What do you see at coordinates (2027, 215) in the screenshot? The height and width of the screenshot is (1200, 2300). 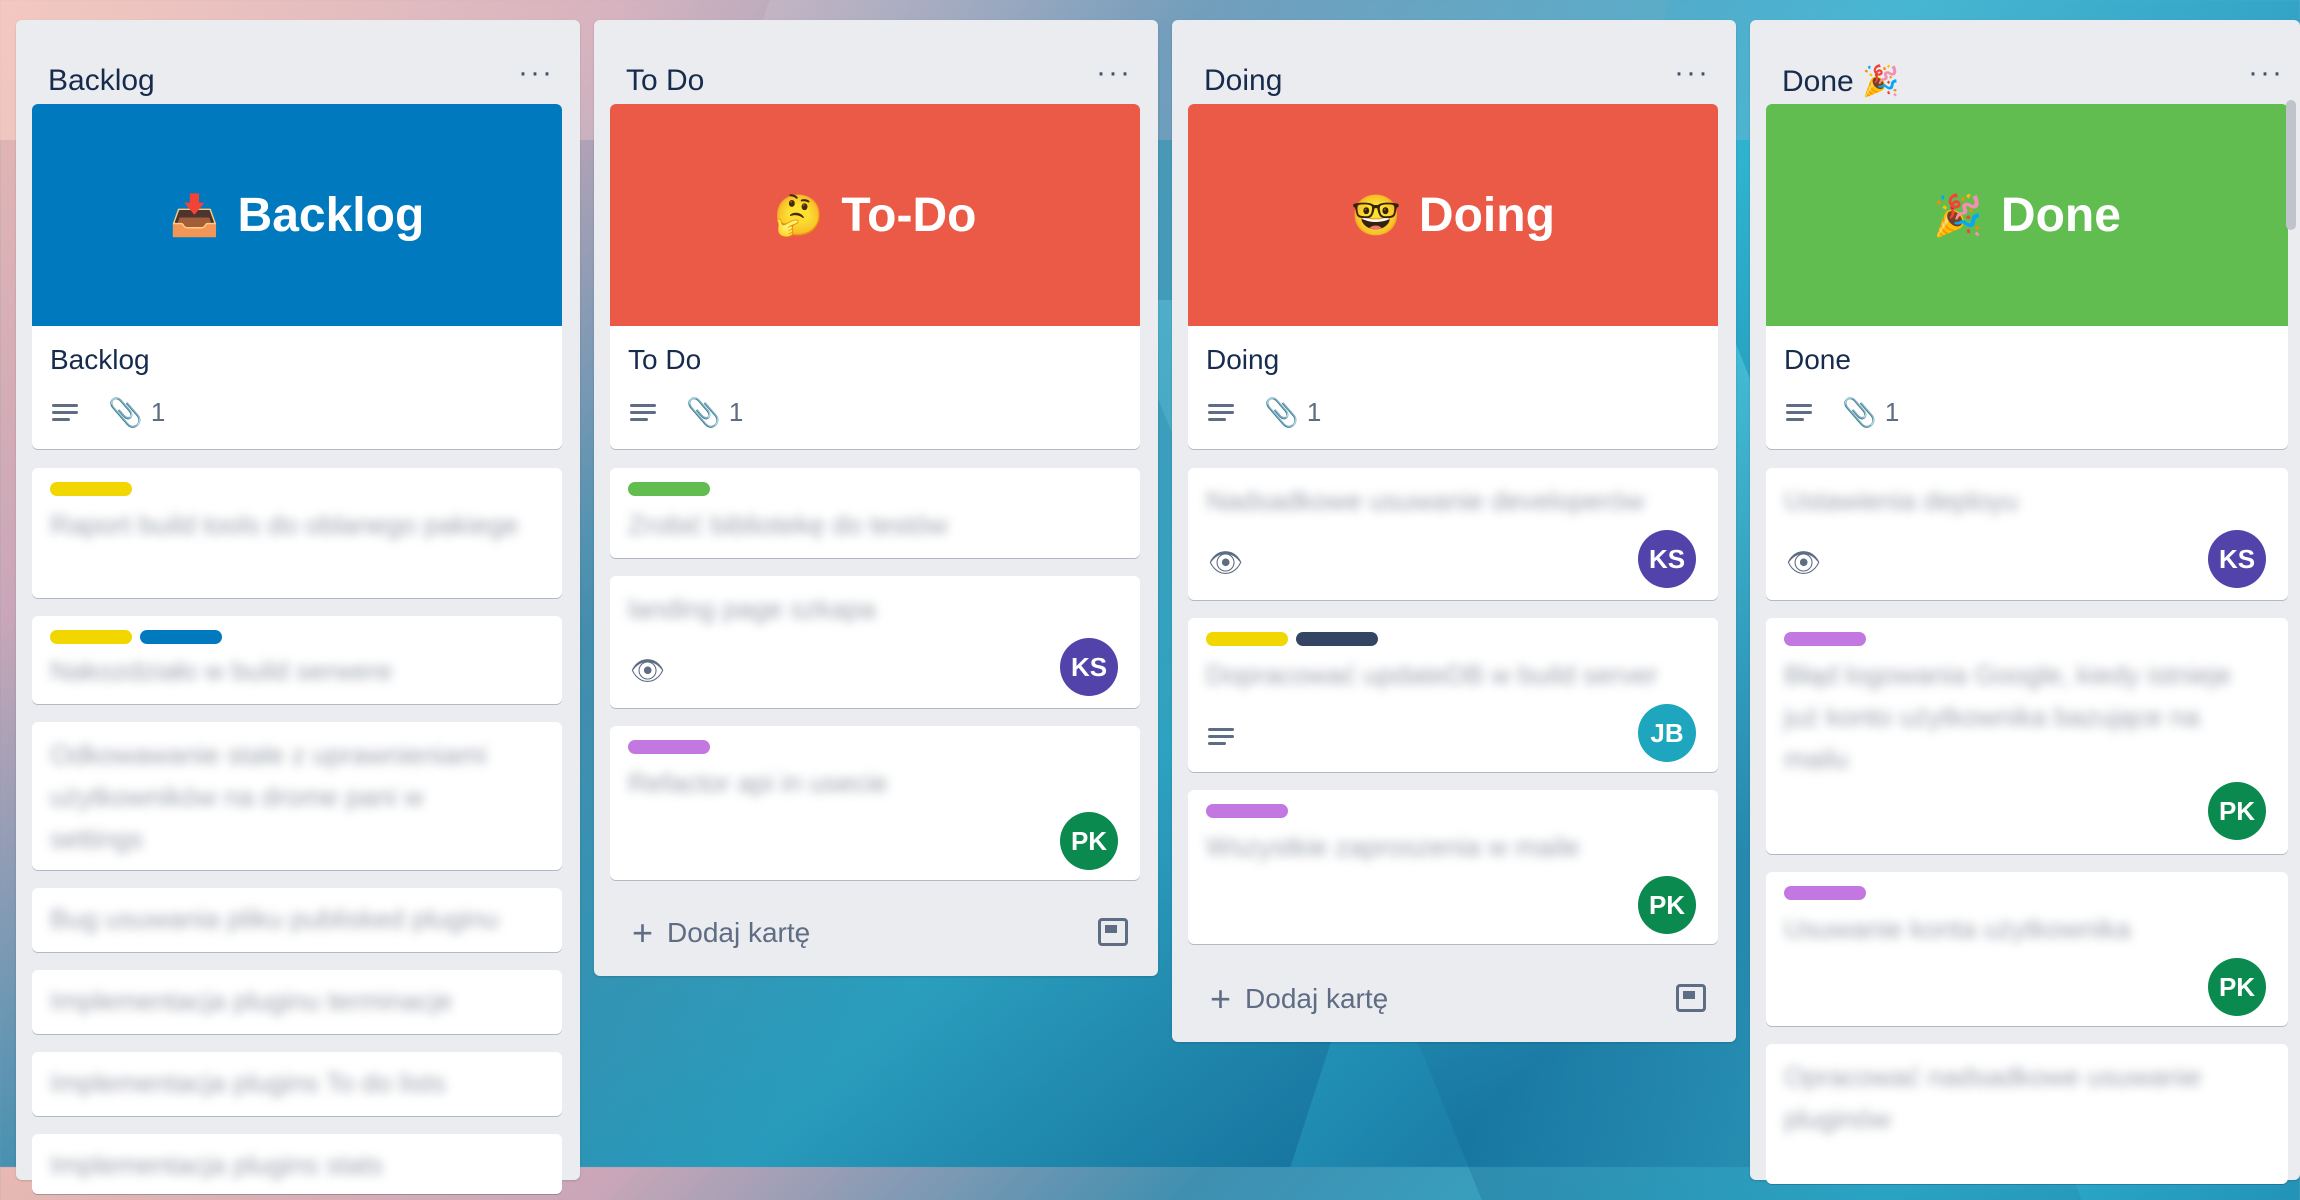 I see `card-cover: 🎉 Done` at bounding box center [2027, 215].